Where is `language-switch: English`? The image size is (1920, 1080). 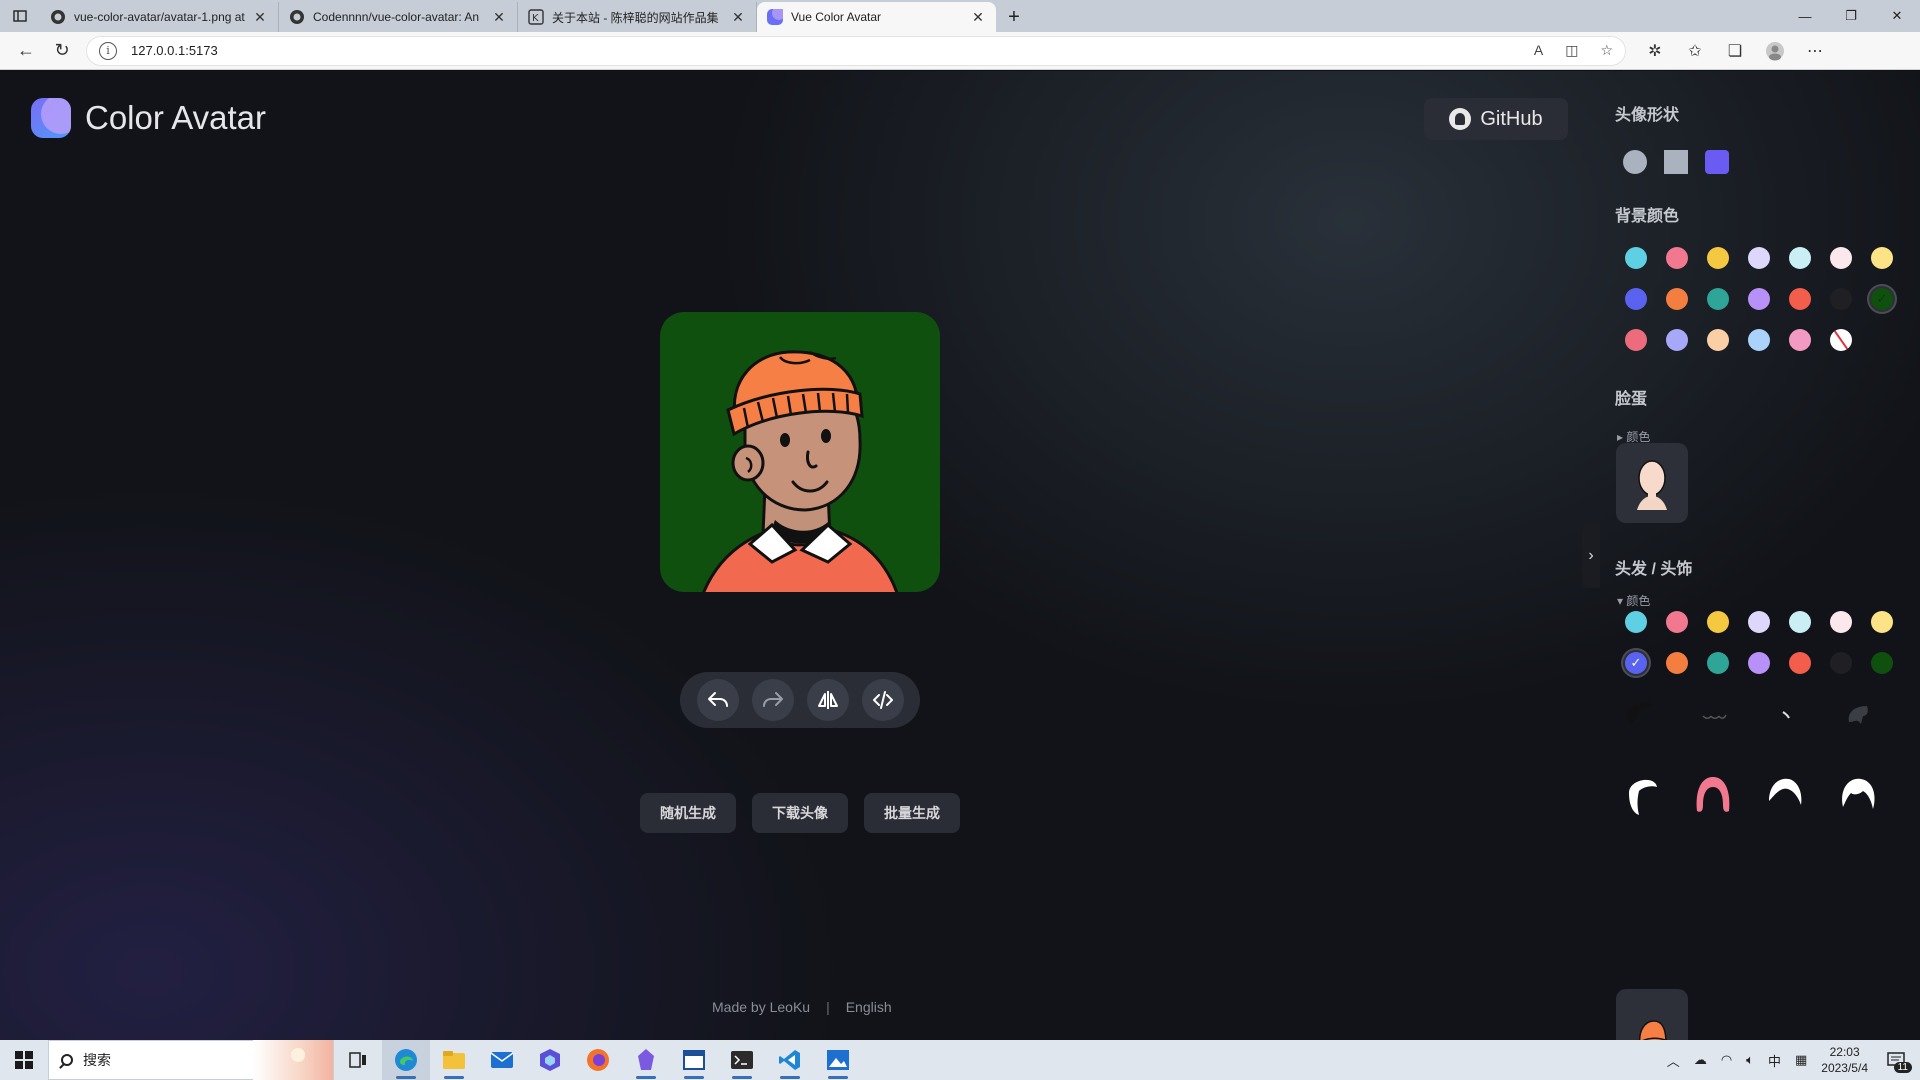
language-switch: English is located at coordinates (869, 1007).